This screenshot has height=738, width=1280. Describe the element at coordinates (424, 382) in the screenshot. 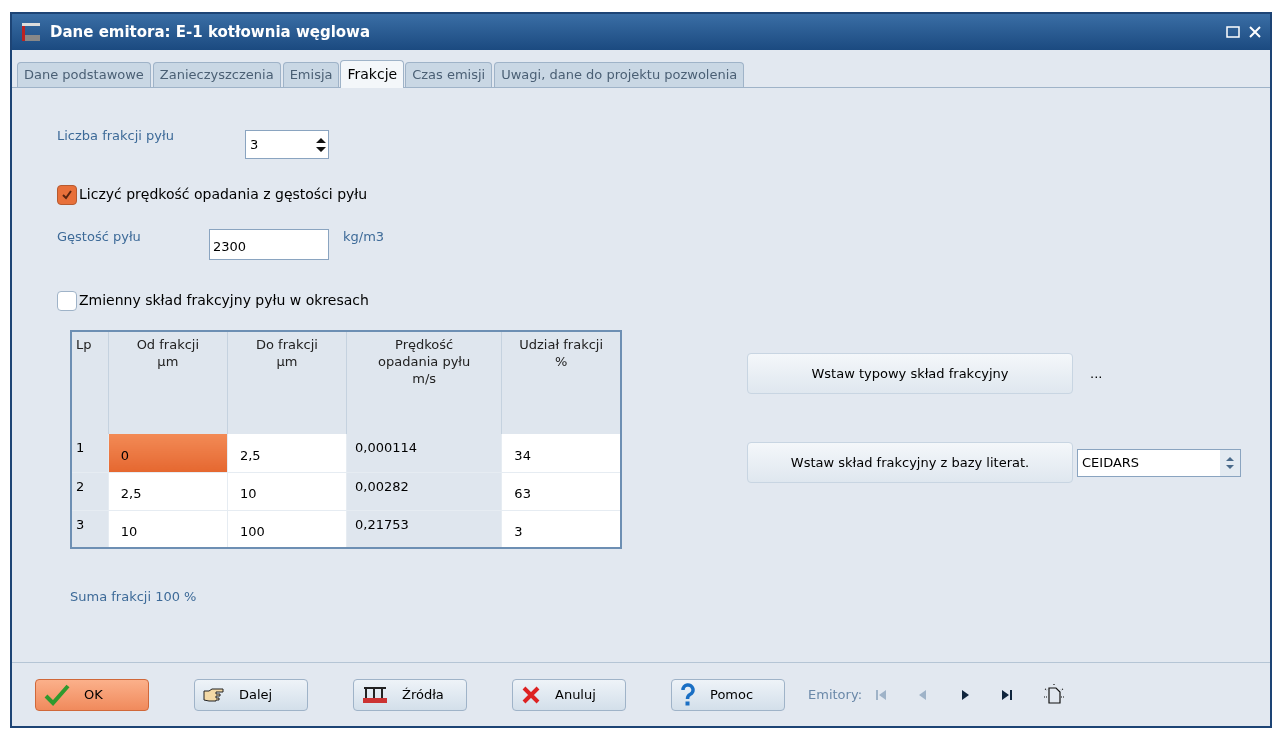

I see `column-header: Prędkość opadania pyłu m/s` at that location.